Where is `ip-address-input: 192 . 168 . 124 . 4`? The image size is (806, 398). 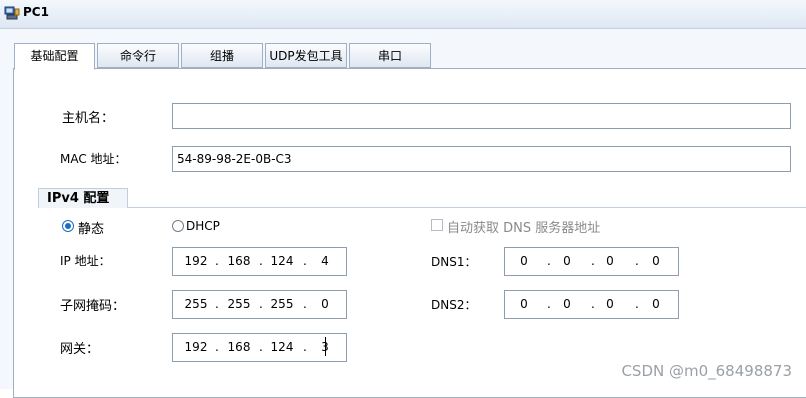 ip-address-input: 192 . 168 . 124 . 4 is located at coordinates (259, 261).